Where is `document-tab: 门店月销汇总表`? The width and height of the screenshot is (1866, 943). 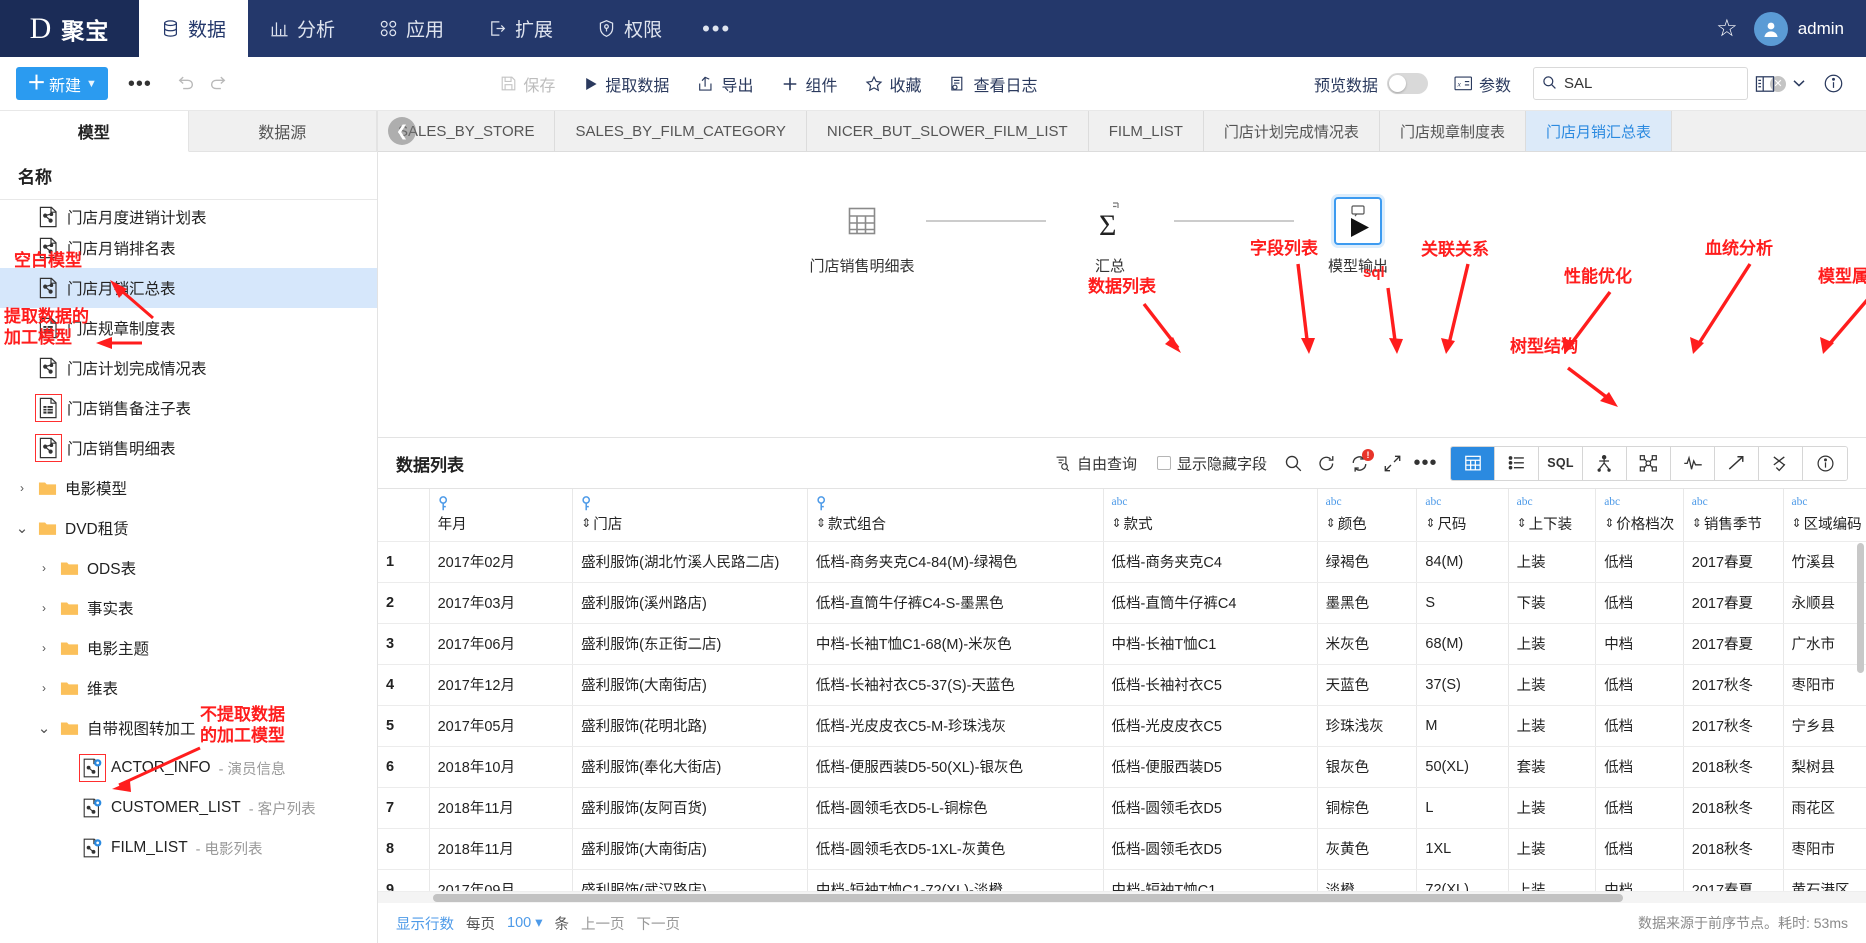 document-tab: 门店月销汇总表 is located at coordinates (1598, 131).